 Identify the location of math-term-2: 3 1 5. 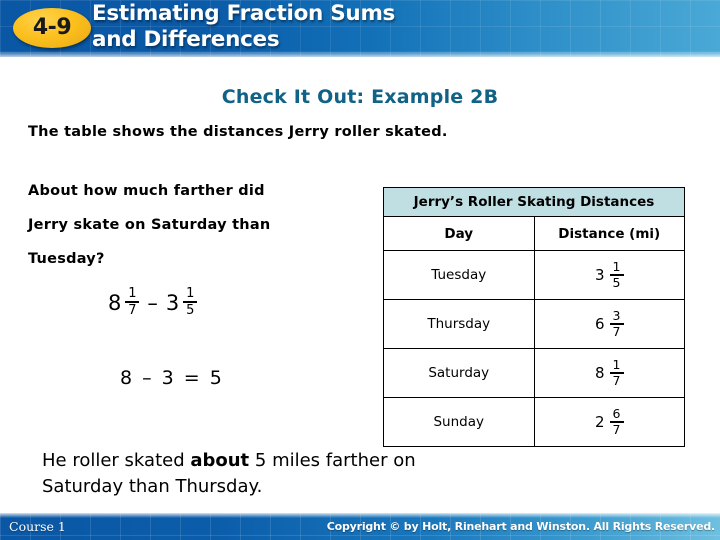
(181, 302).